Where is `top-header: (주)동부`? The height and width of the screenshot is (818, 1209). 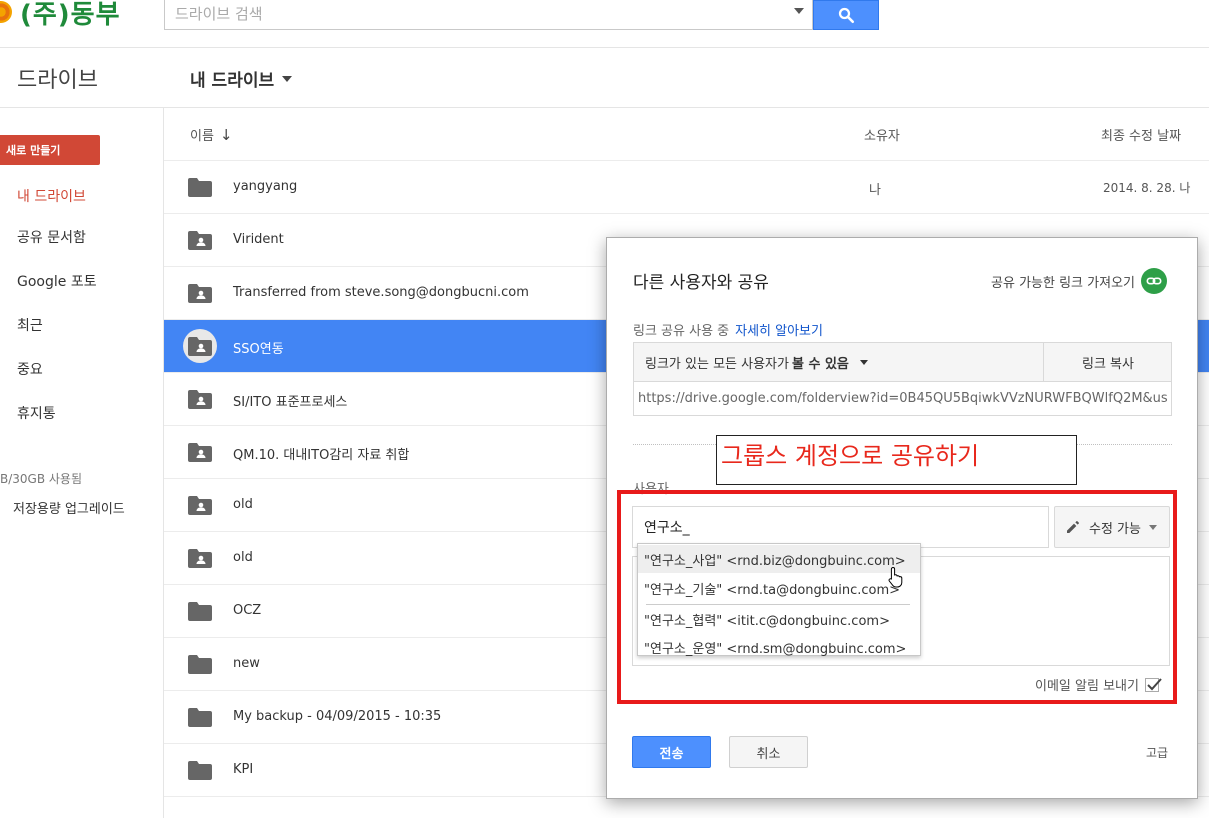
top-header: (주)동부 is located at coordinates (604, 24).